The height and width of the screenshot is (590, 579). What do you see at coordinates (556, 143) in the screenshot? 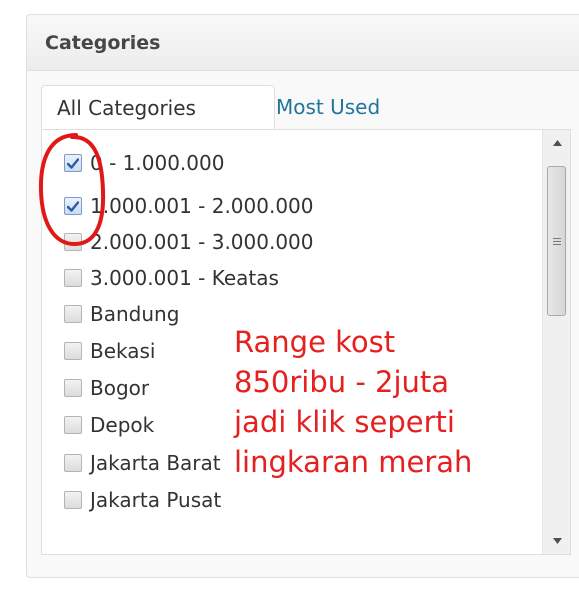
I see `chevron-up-icon` at bounding box center [556, 143].